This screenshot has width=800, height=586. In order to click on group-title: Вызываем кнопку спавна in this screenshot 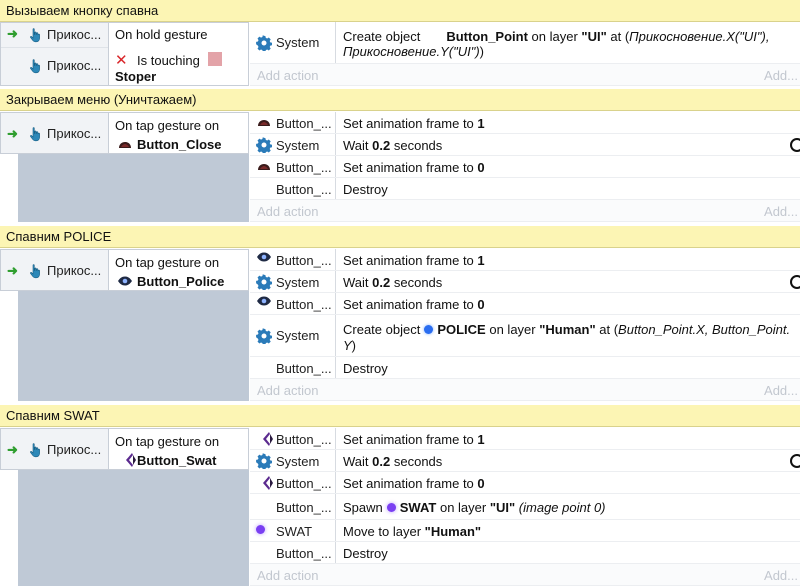, I will do `click(82, 10)`.